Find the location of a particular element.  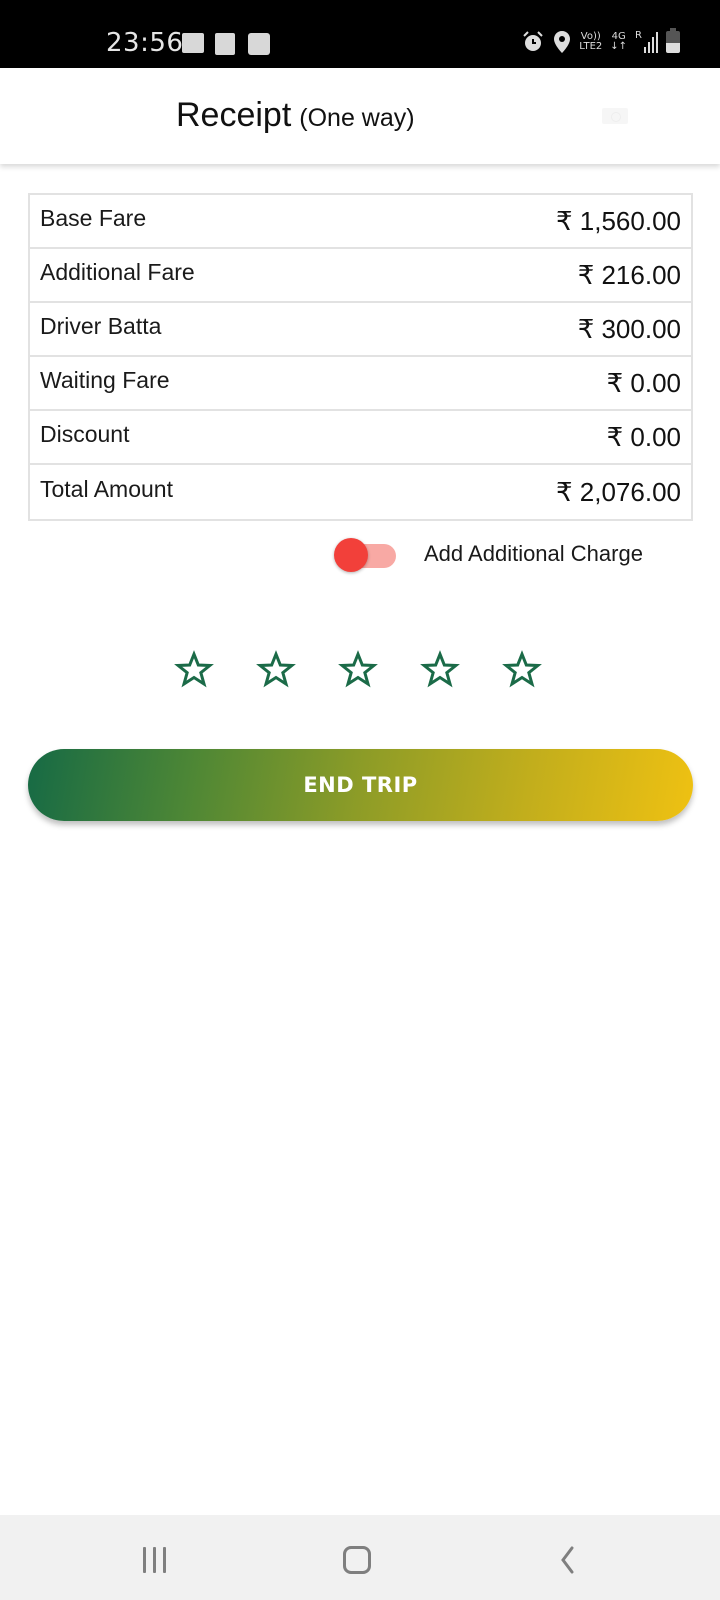

additional-charge-toggle is located at coordinates (365, 554).